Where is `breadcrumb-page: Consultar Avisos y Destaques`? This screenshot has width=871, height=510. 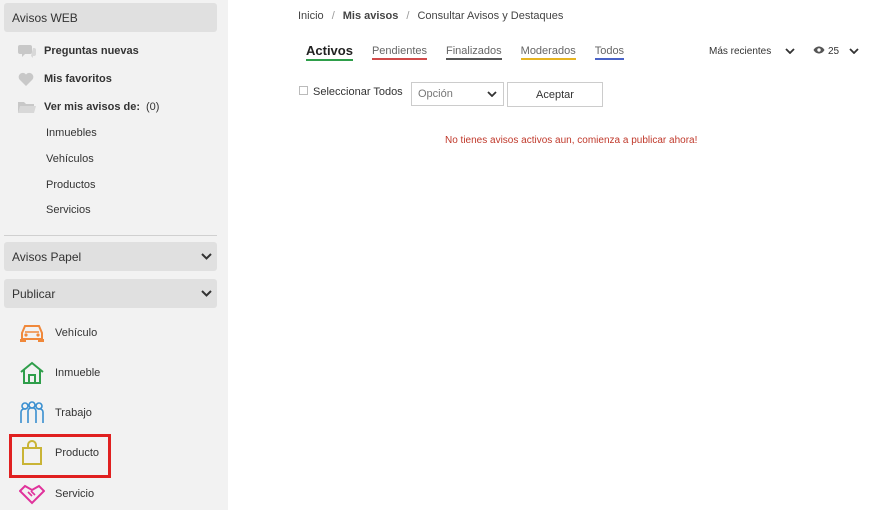 breadcrumb-page: Consultar Avisos y Destaques is located at coordinates (490, 16).